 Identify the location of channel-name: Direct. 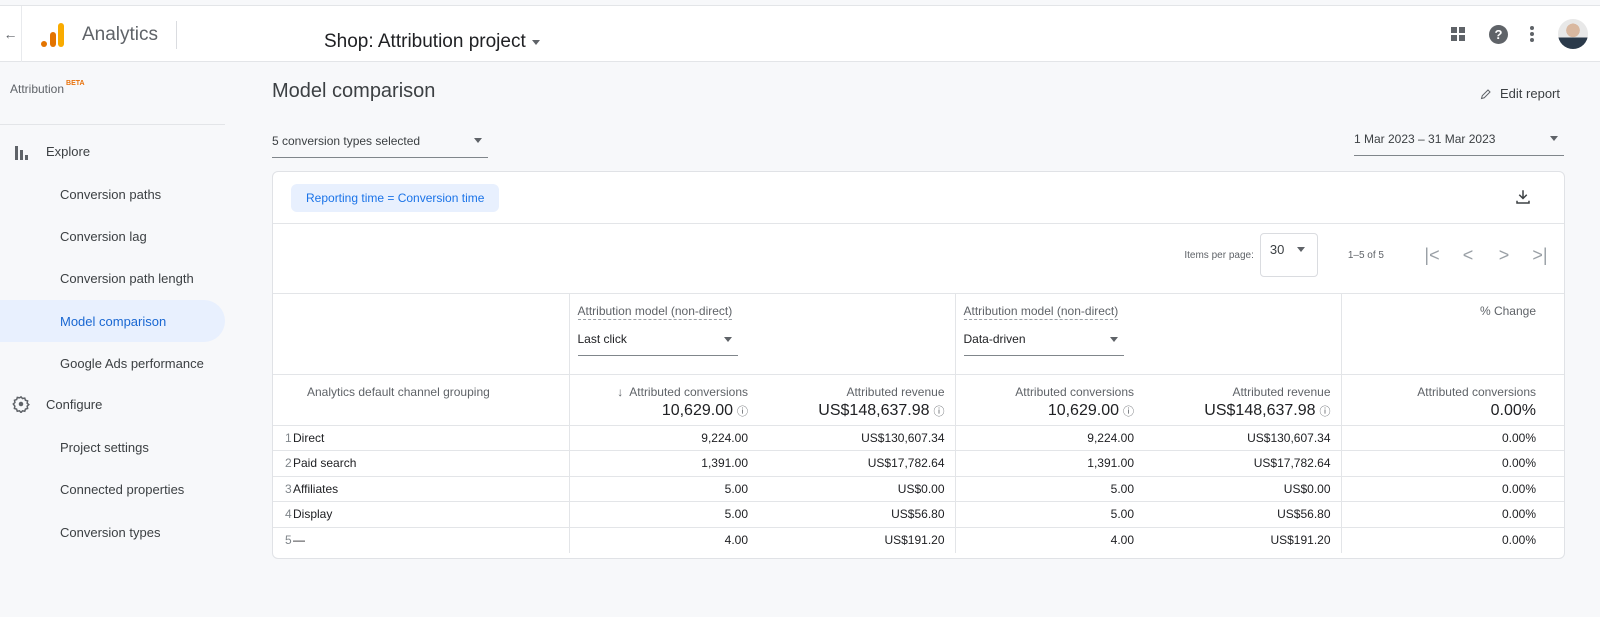
(309, 437).